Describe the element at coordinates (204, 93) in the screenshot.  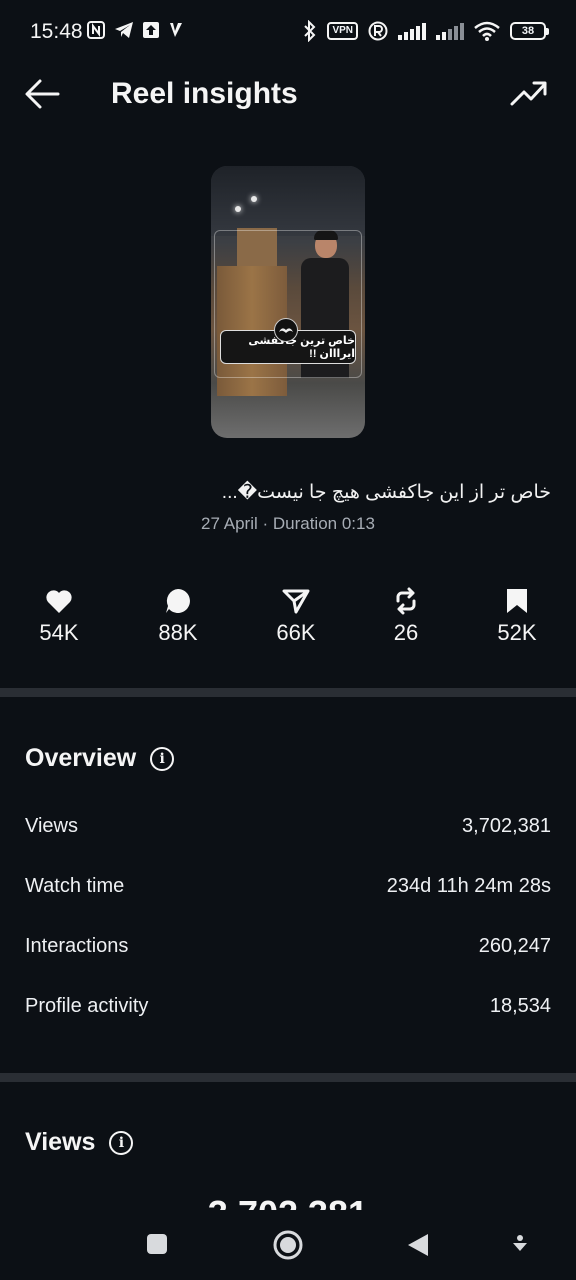
I see `page-title: Reel insights` at that location.